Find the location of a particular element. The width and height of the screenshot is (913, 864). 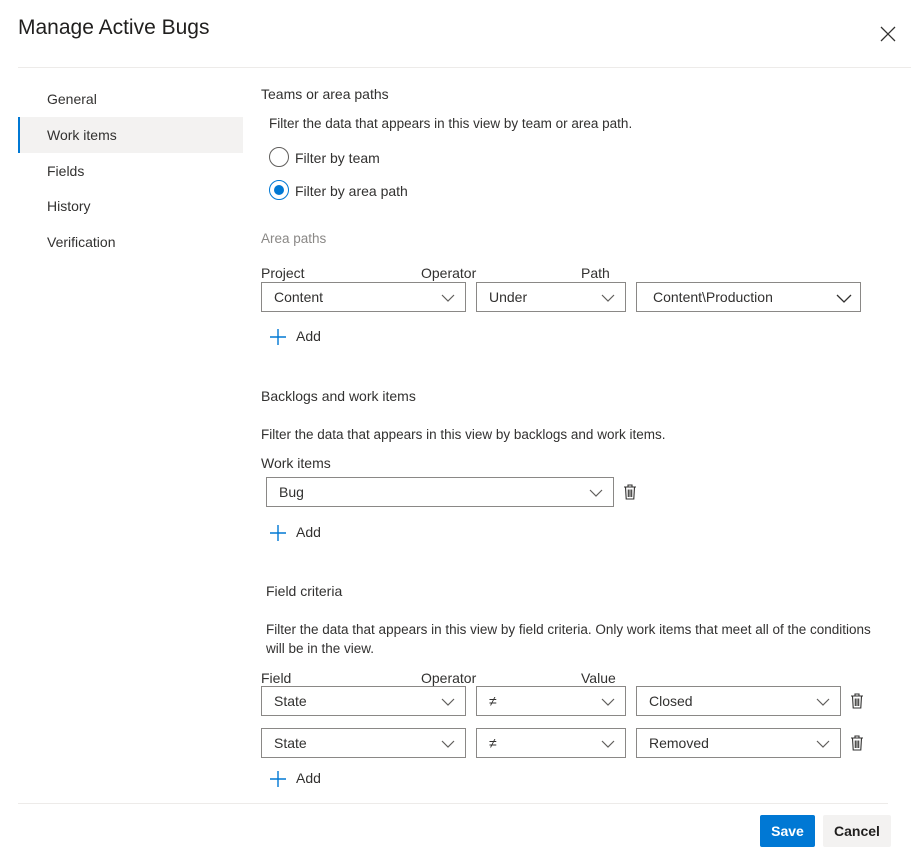

operator-column-label: Operator is located at coordinates (449, 273).